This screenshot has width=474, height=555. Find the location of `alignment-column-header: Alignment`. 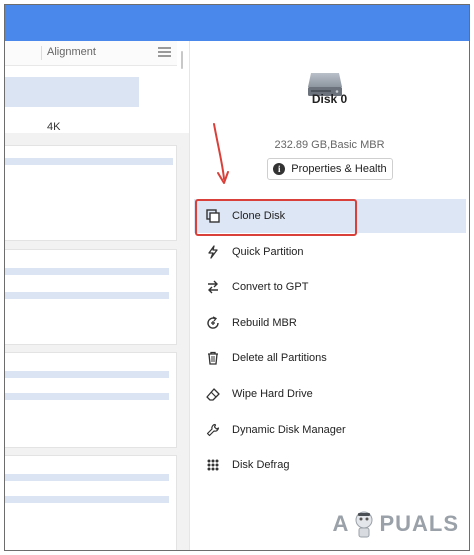

alignment-column-header: Alignment is located at coordinates (71, 52).